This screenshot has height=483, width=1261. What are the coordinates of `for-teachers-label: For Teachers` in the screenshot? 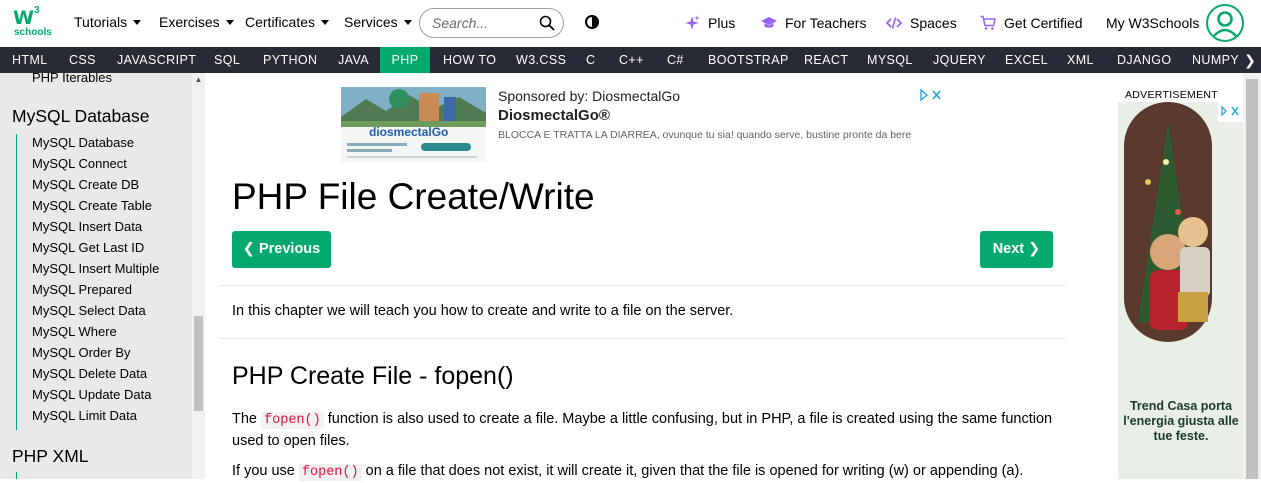 It's located at (826, 23).